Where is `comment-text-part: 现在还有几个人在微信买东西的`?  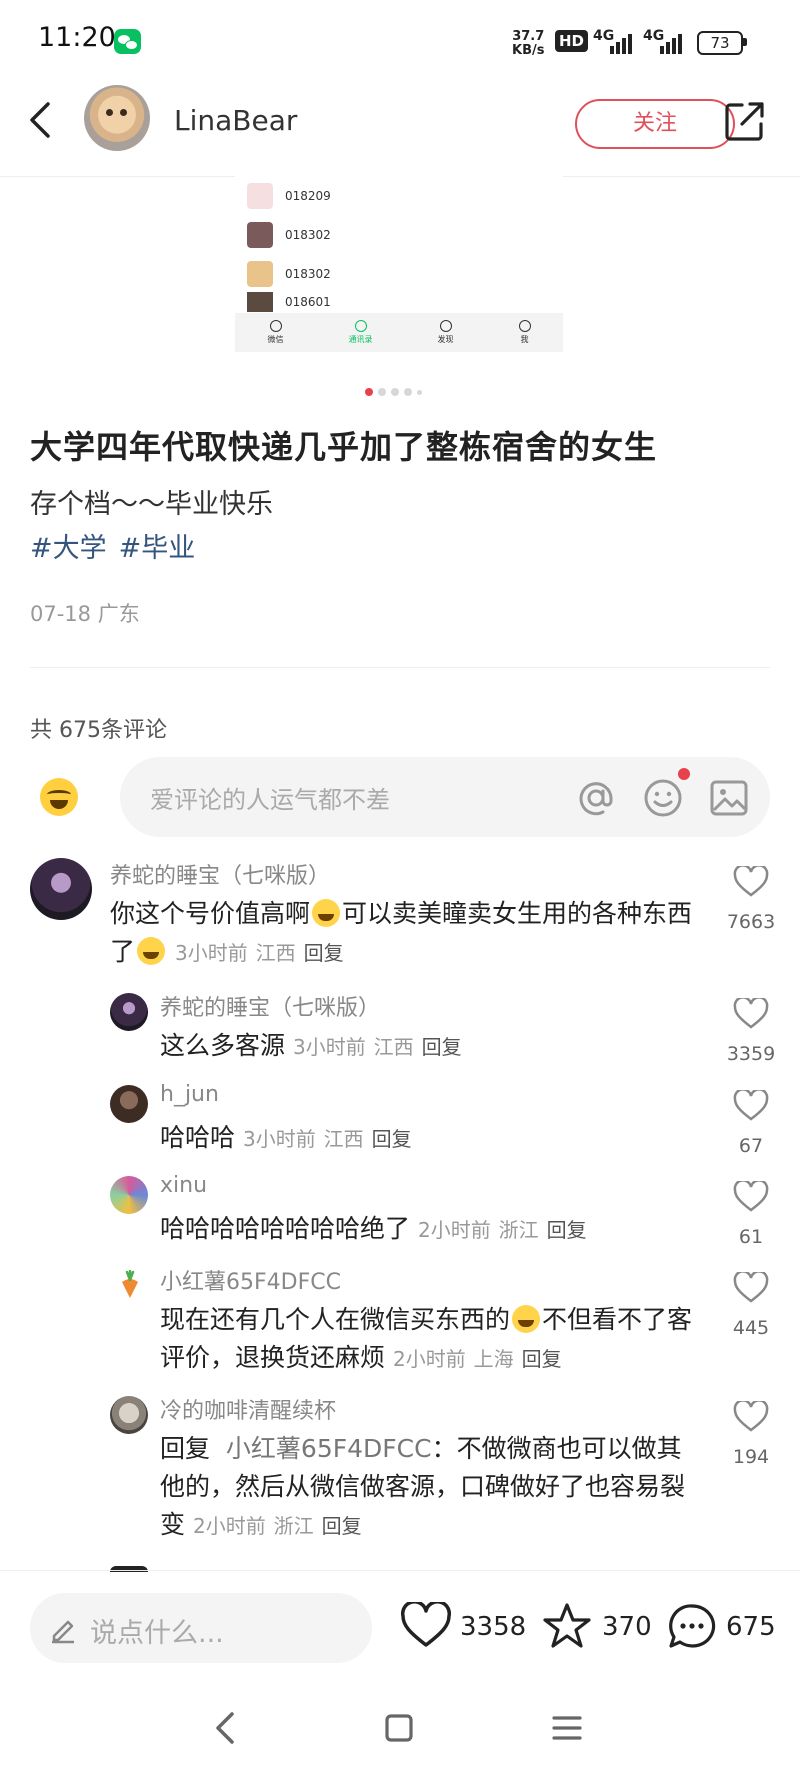
comment-text-part: 现在还有几个人在微信买东西的 is located at coordinates (335, 1319).